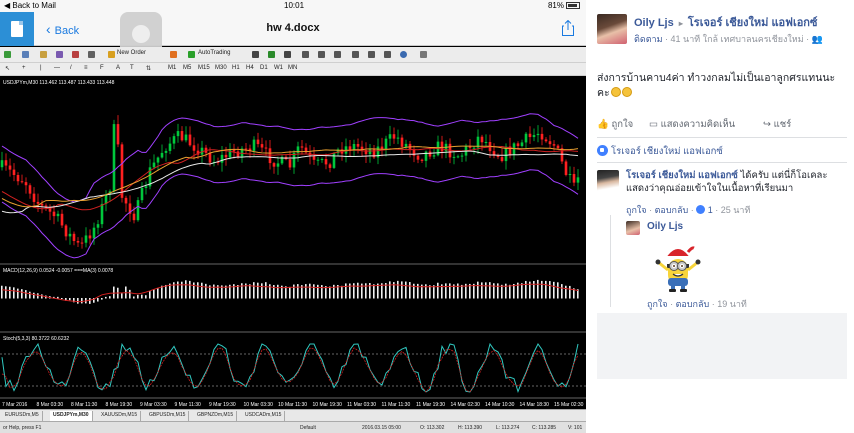 This screenshot has width=854, height=433. Describe the element at coordinates (172, 68) in the screenshot. I see `tf-m1: M1` at that location.